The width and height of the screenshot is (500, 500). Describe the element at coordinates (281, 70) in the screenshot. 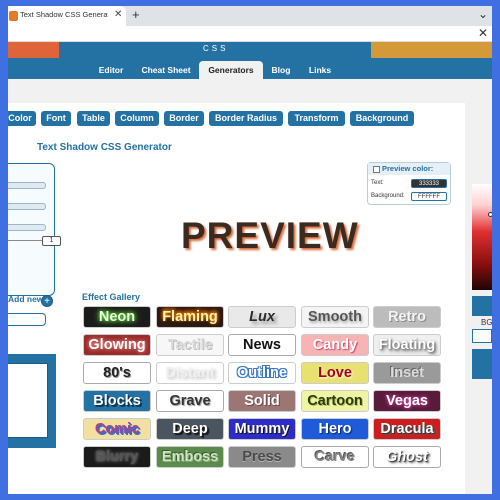

I see `nav-blog: Blog` at that location.